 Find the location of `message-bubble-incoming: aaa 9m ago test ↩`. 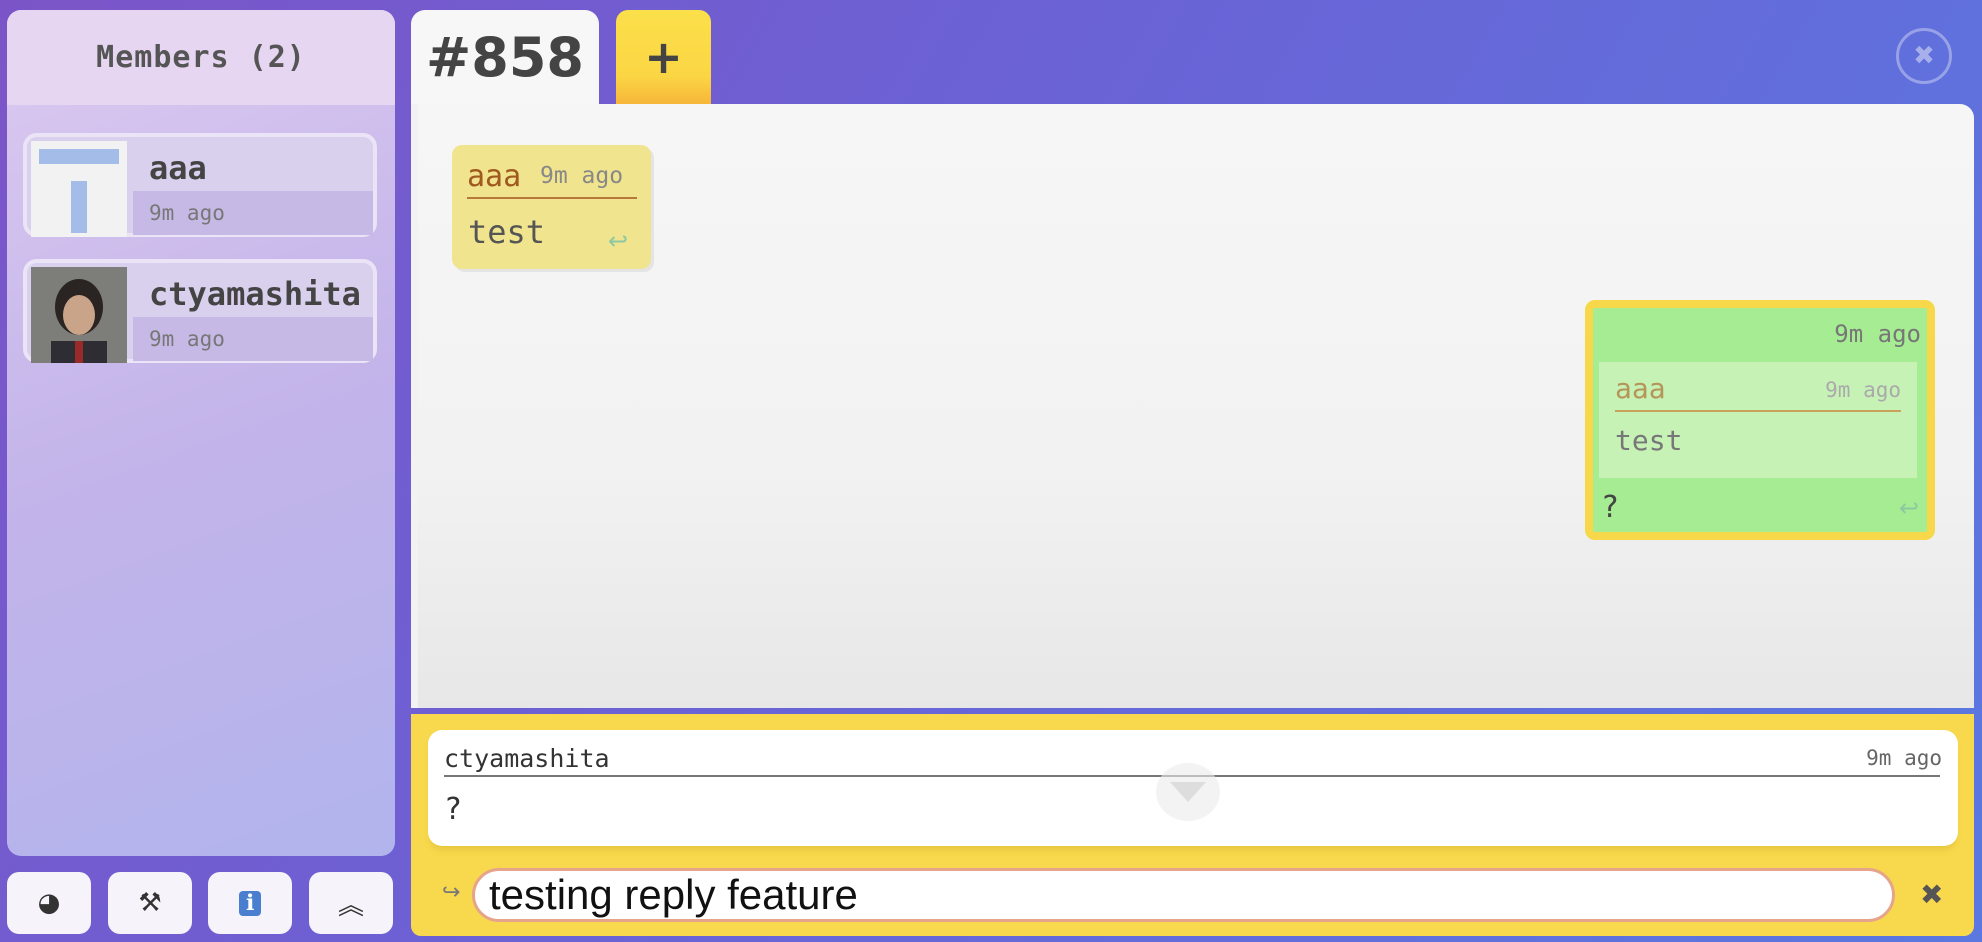

message-bubble-incoming: aaa 9m ago test ↩ is located at coordinates (551, 207).